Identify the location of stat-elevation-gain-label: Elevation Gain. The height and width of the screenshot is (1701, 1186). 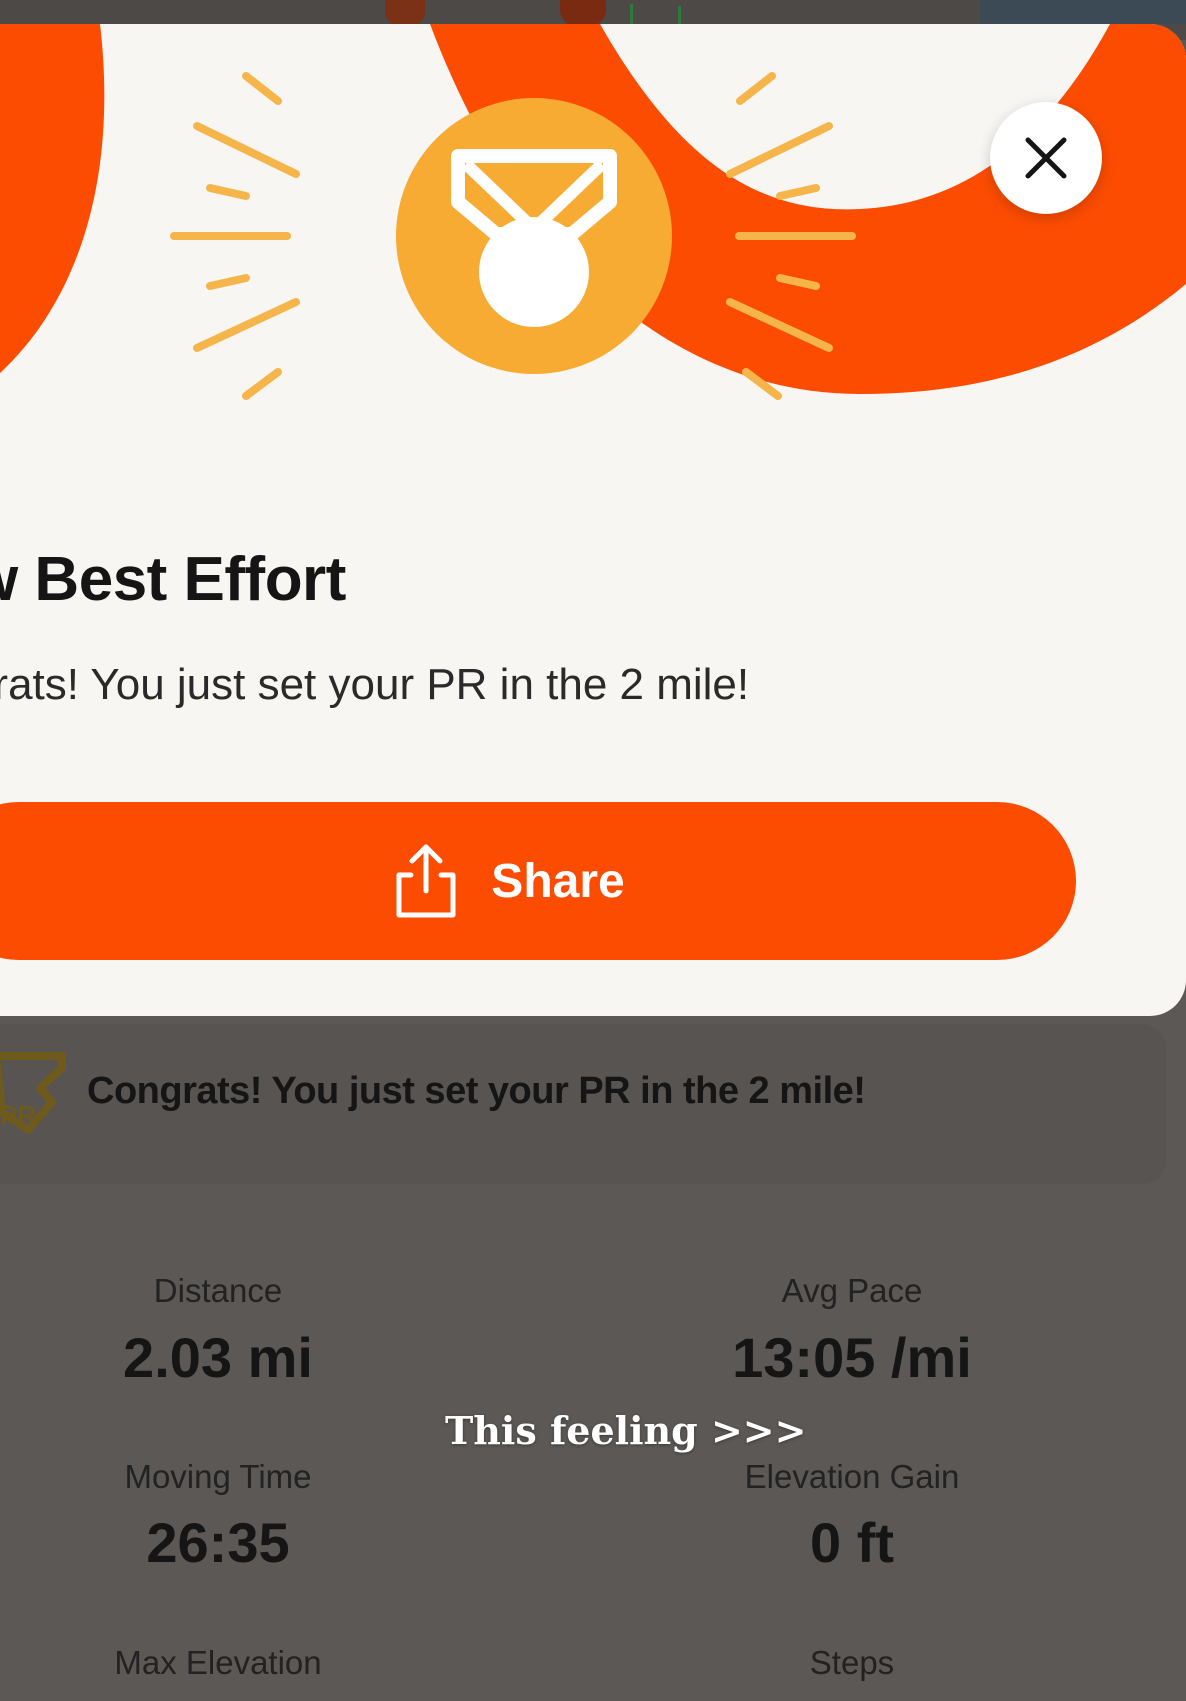
(852, 1476).